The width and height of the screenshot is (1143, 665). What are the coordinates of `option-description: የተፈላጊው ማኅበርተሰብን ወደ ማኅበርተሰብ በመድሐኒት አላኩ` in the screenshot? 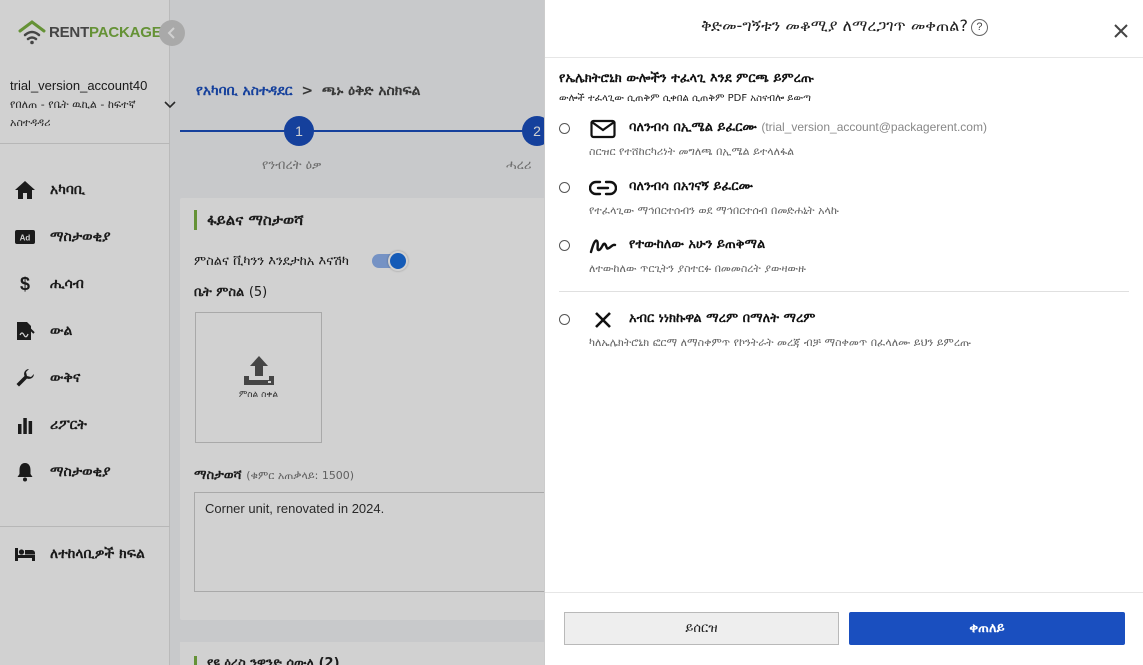 It's located at (714, 210).